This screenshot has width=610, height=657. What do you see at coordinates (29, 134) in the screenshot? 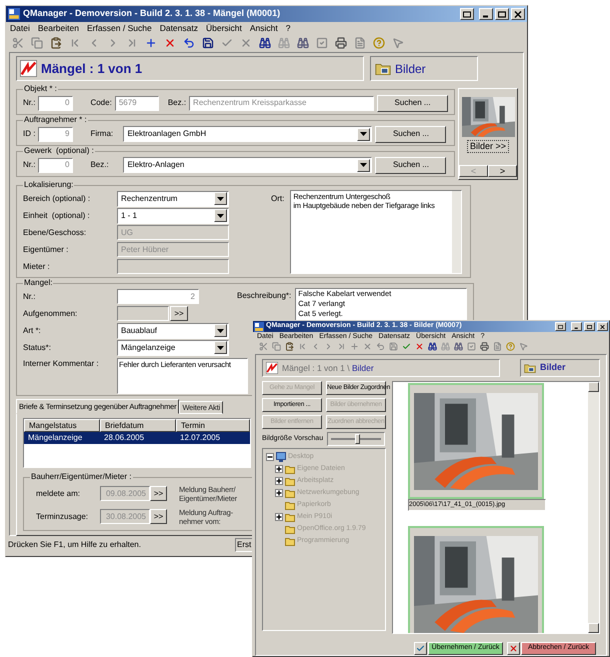
I see `field-label: ID :` at bounding box center [29, 134].